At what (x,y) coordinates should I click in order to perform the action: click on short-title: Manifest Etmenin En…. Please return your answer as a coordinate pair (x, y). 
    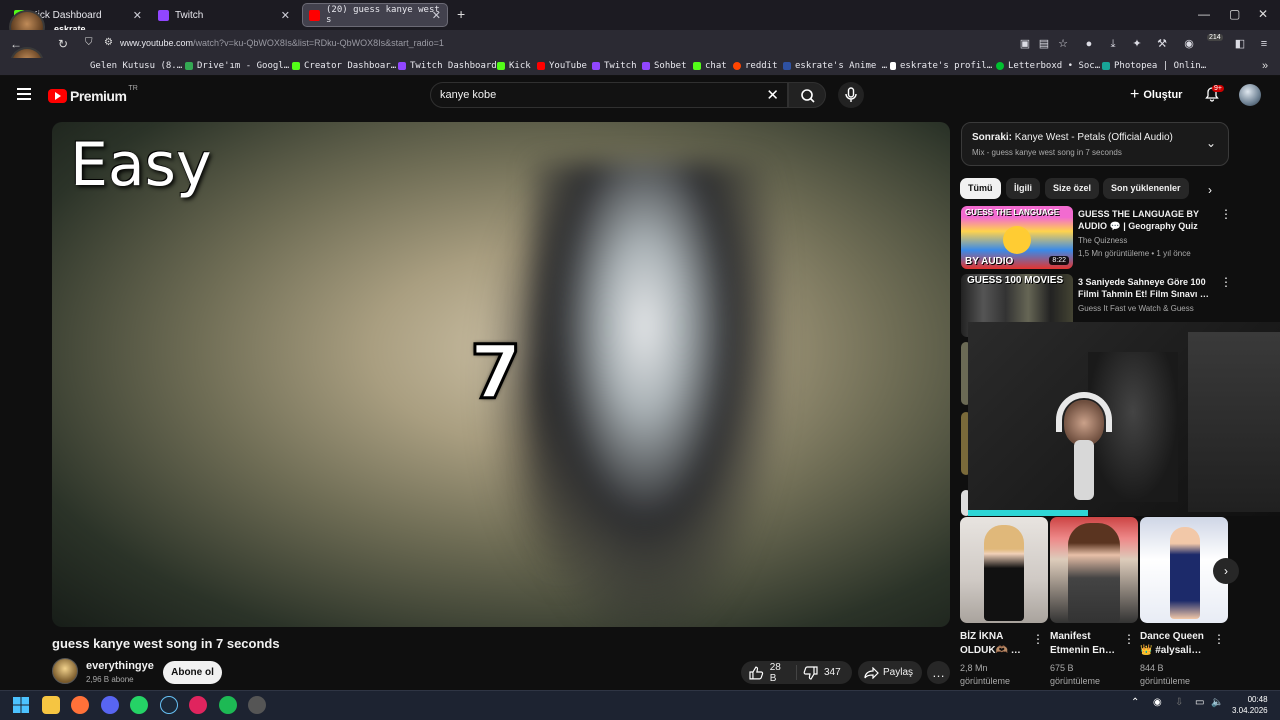
    Looking at the image, I should click on (1087, 644).